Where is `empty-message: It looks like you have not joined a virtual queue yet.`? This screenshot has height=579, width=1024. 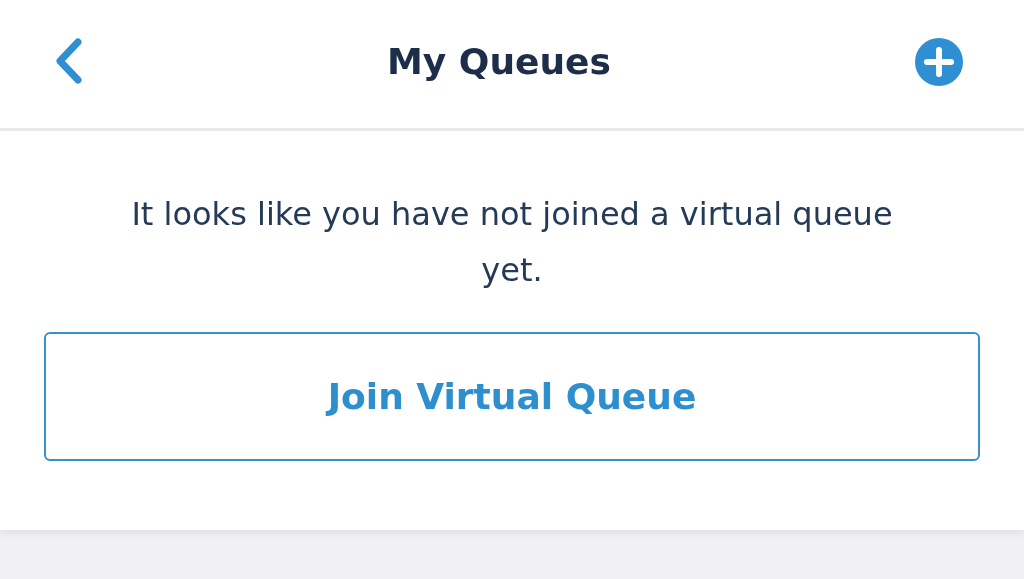
empty-message: It looks like you have not joined a virtual queue yet. is located at coordinates (512, 242).